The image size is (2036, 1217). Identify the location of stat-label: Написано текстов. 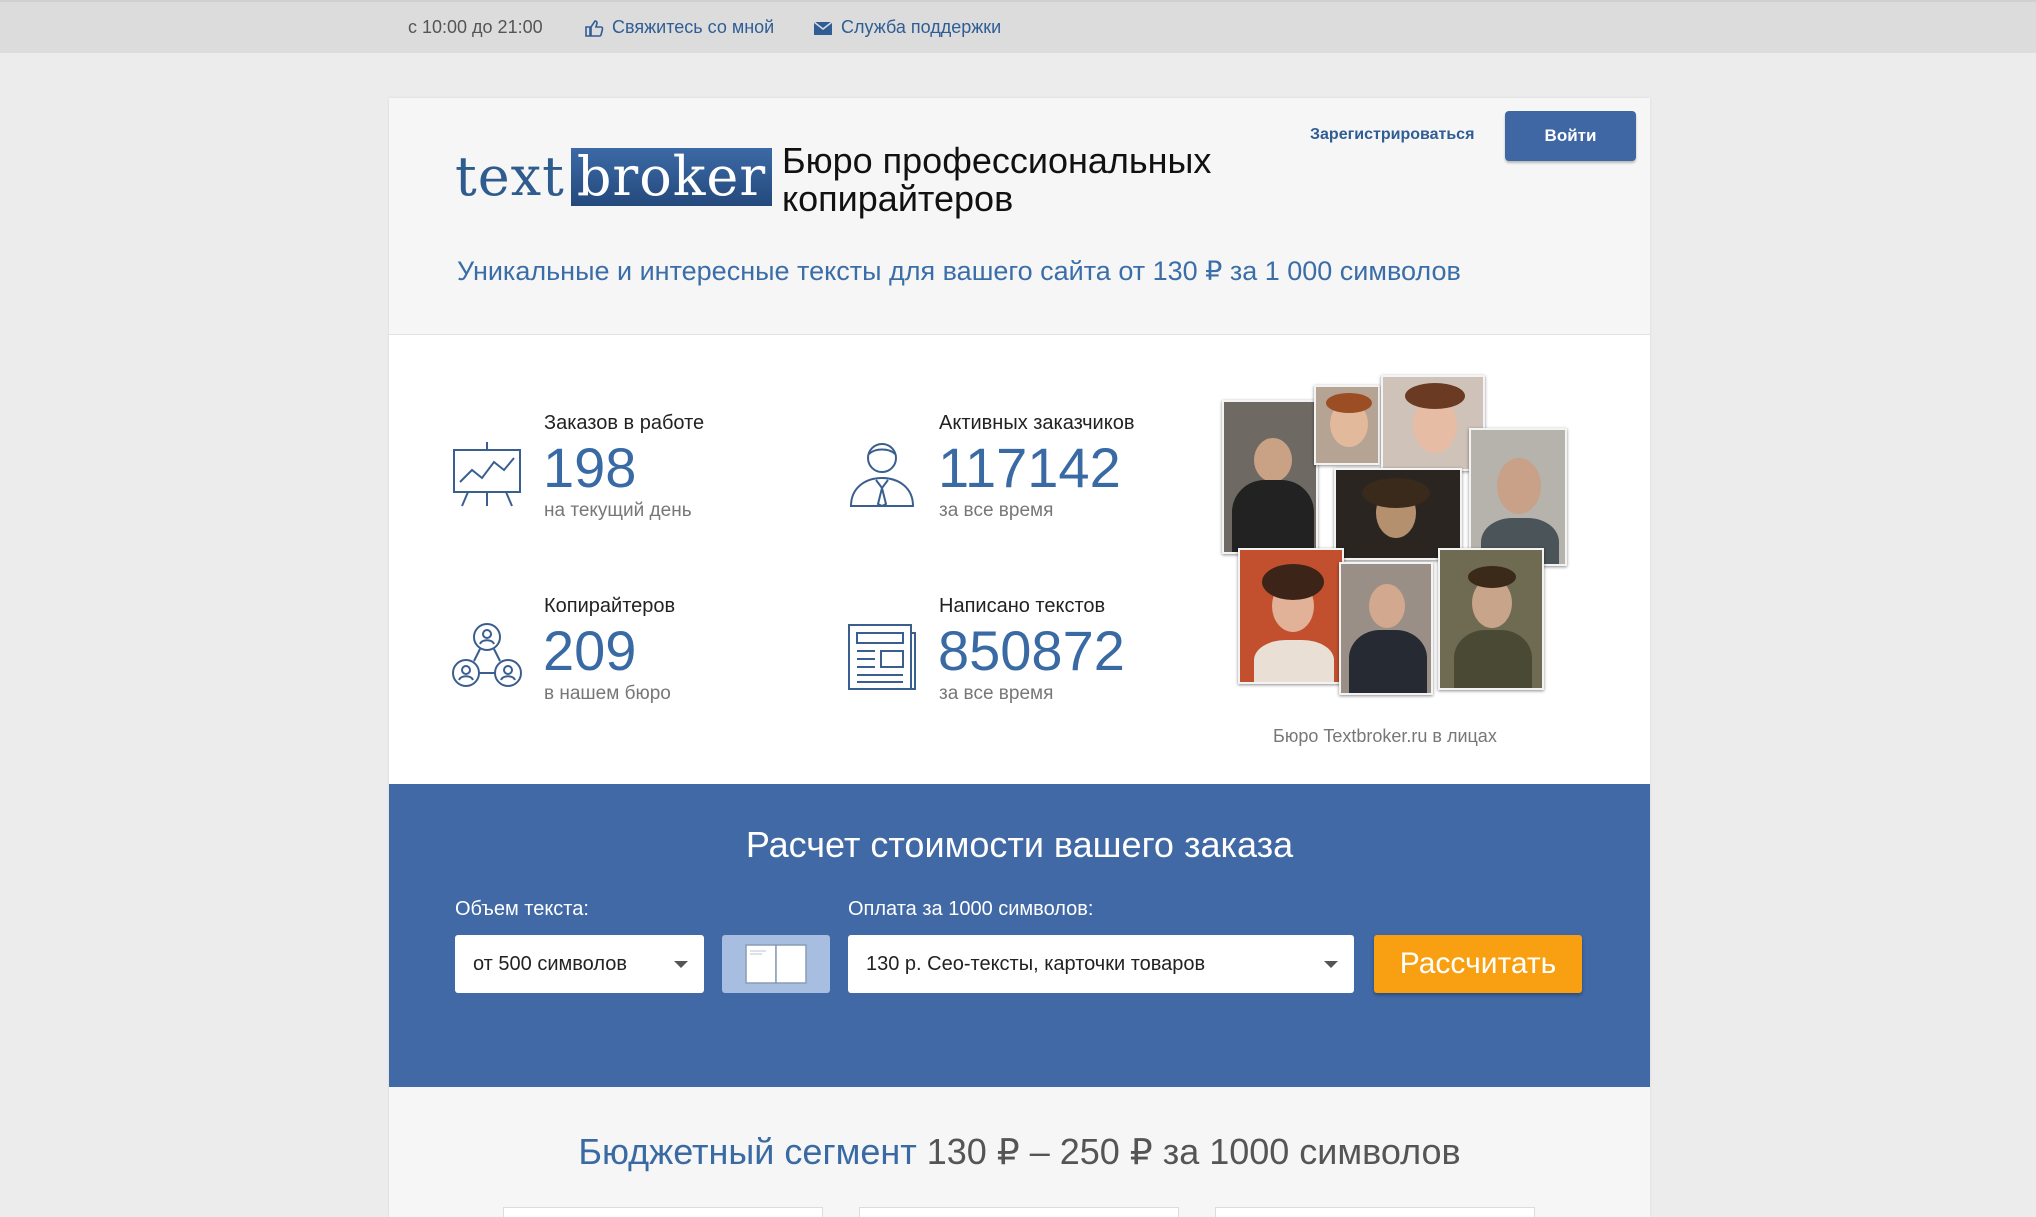
(1022, 606).